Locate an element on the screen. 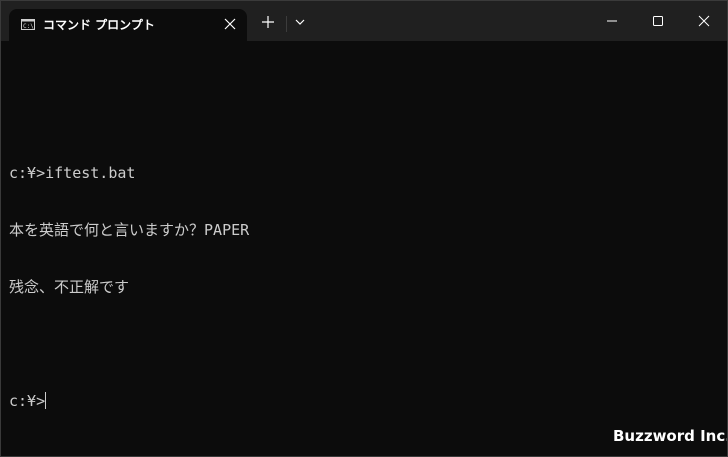  terminal-prompt: c:¥> is located at coordinates (27, 401).